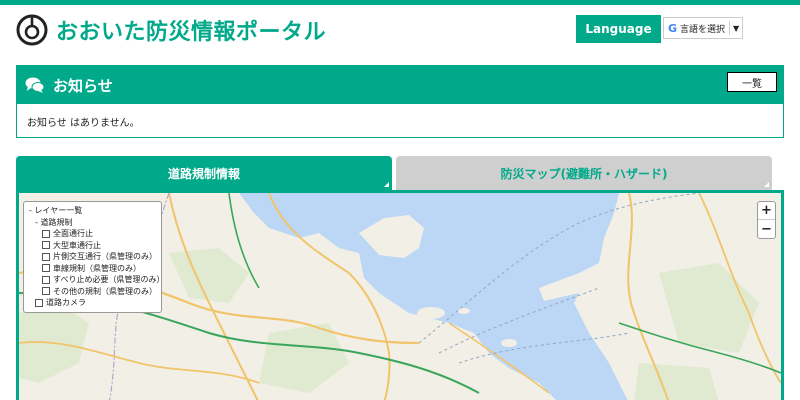 The width and height of the screenshot is (800, 400). I want to click on layer-item: 全面通行止, so click(92, 234).